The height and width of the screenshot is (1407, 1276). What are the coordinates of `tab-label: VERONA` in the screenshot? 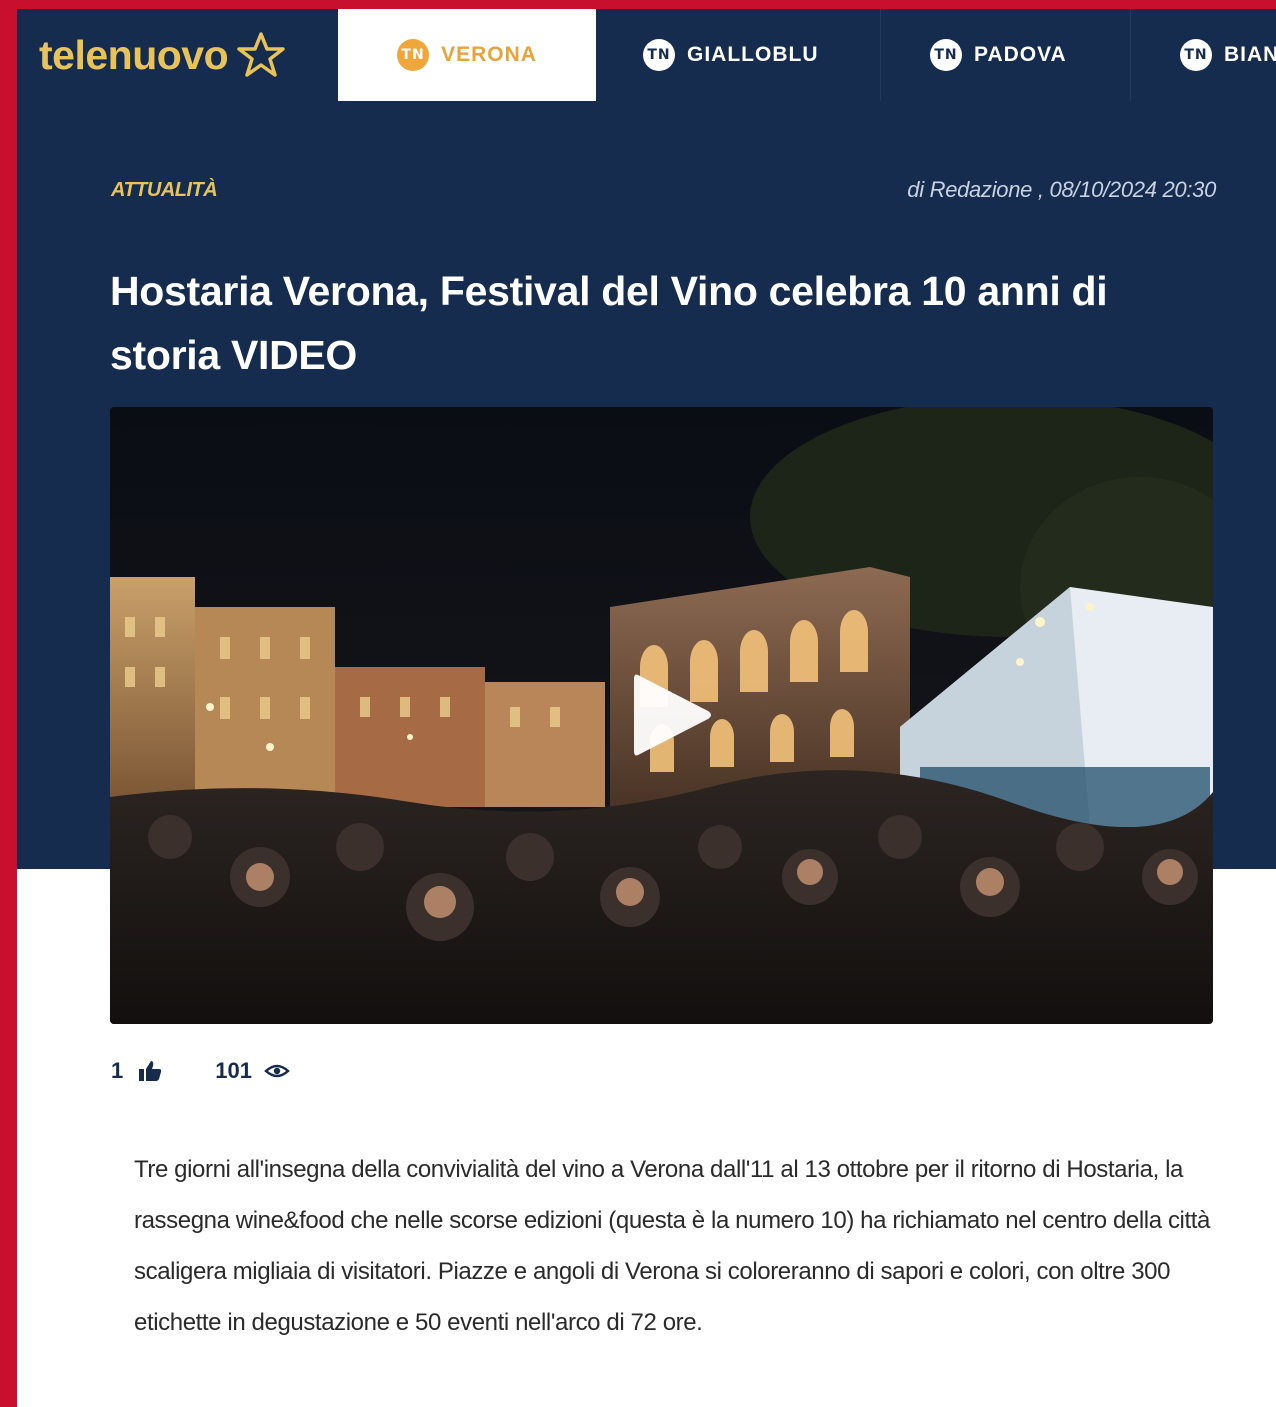 It's located at (489, 54).